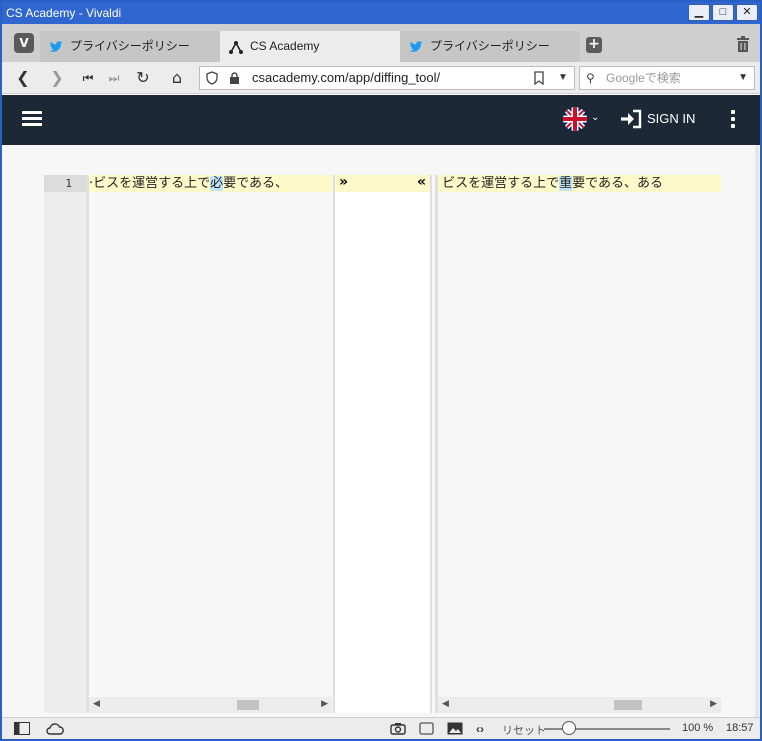  I want to click on title-bar: CS Academy - Vivaldi ▁ □ ✕, so click(381, 13).